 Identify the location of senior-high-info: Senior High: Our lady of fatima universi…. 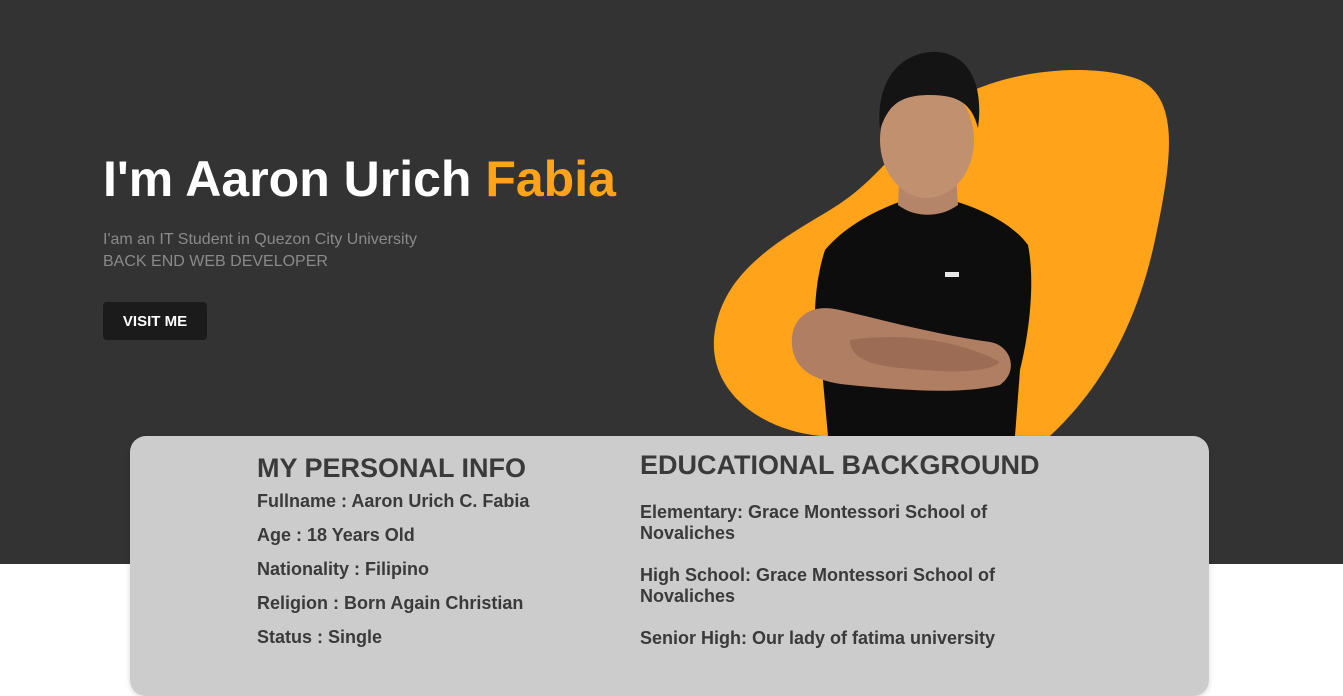
(818, 638).